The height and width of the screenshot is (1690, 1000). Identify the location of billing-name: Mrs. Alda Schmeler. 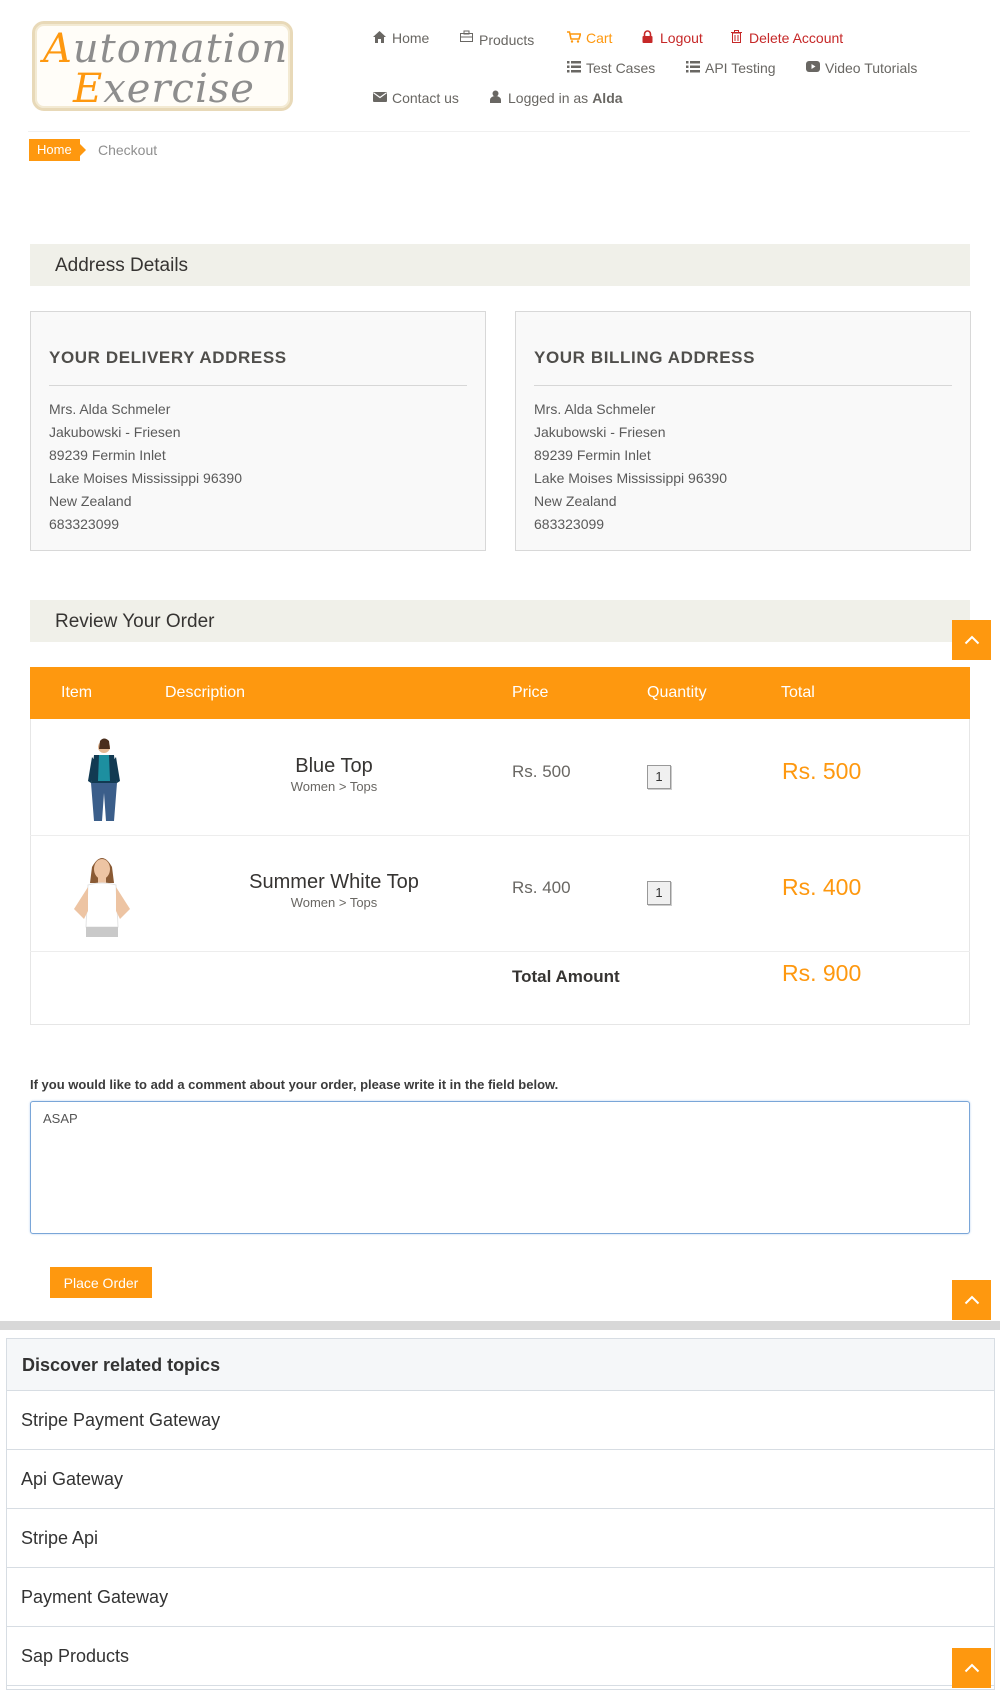
(595, 409).